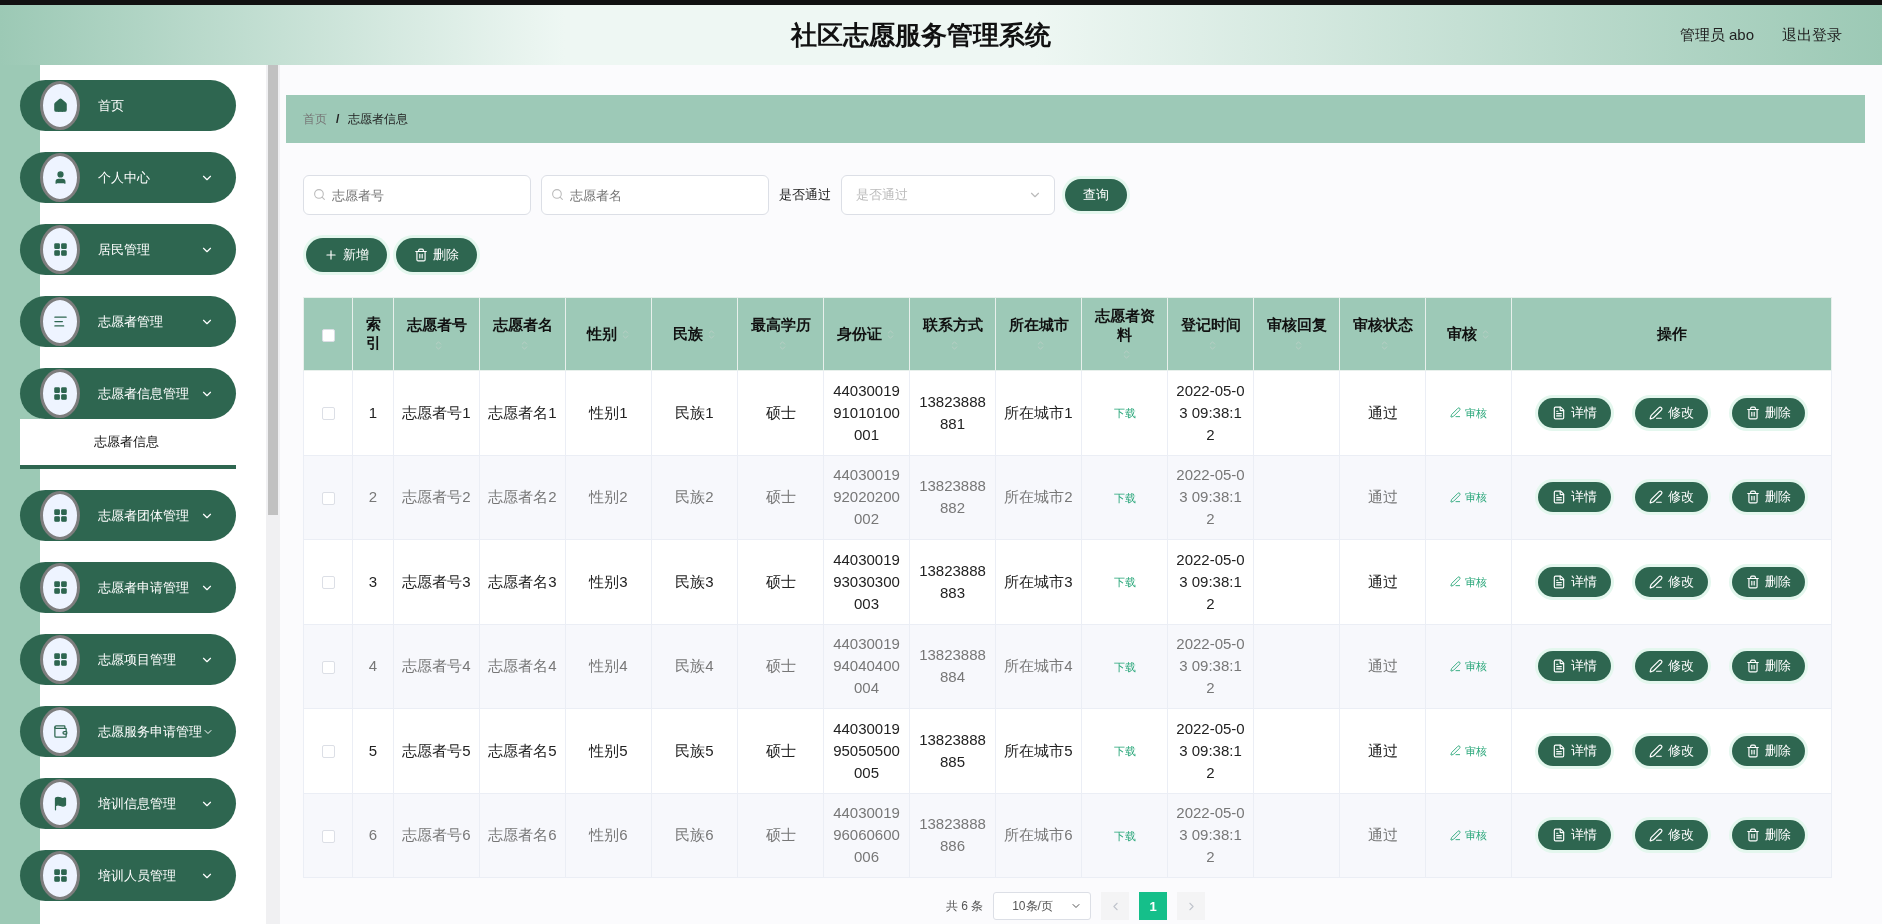  What do you see at coordinates (1716, 35) in the screenshot?
I see `user-name: 管理员 abo` at bounding box center [1716, 35].